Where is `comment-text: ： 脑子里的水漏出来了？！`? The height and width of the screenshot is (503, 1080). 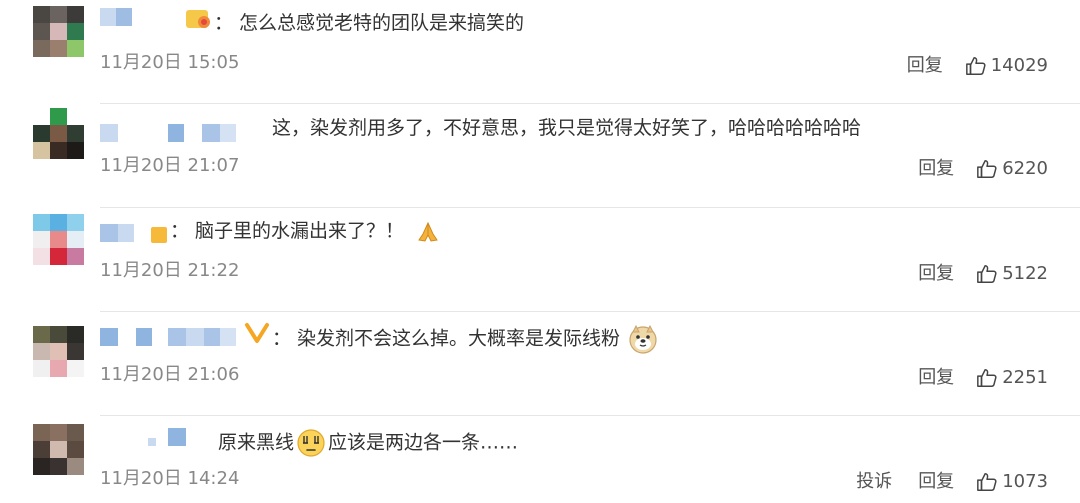 comment-text: ： 脑子里的水漏出来了？！ is located at coordinates (305, 231).